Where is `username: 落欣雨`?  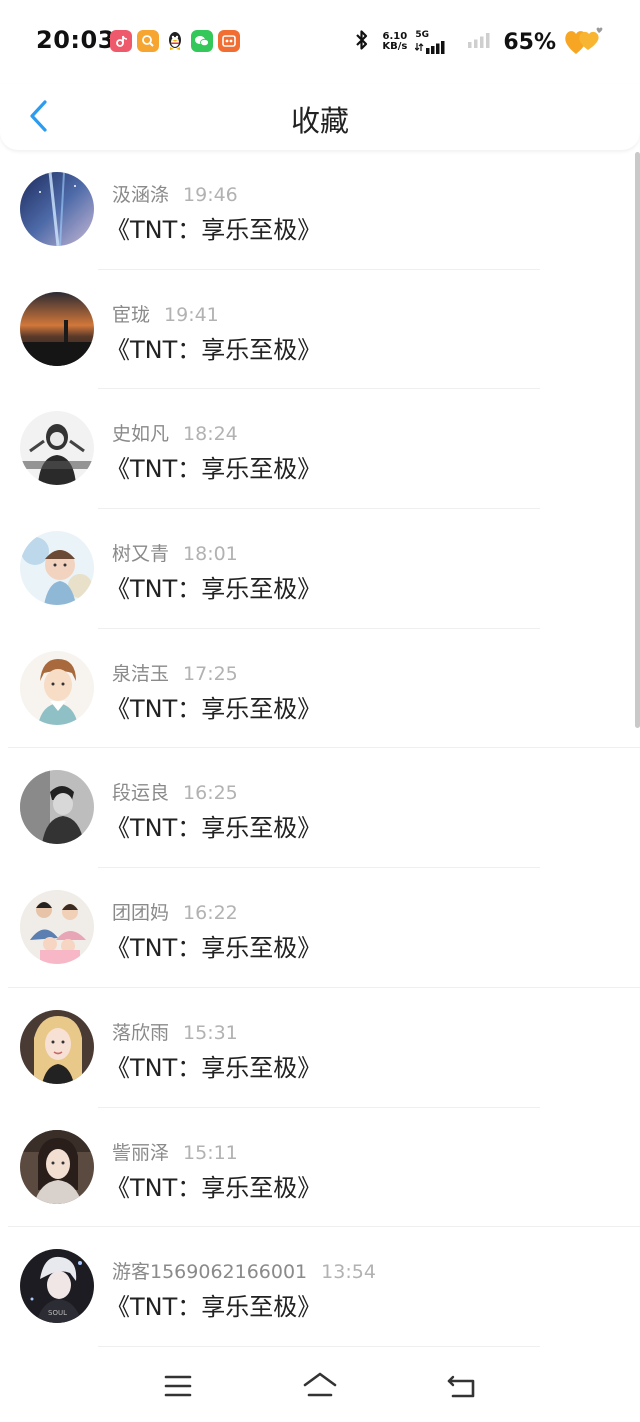 username: 落欣雨 is located at coordinates (141, 1032).